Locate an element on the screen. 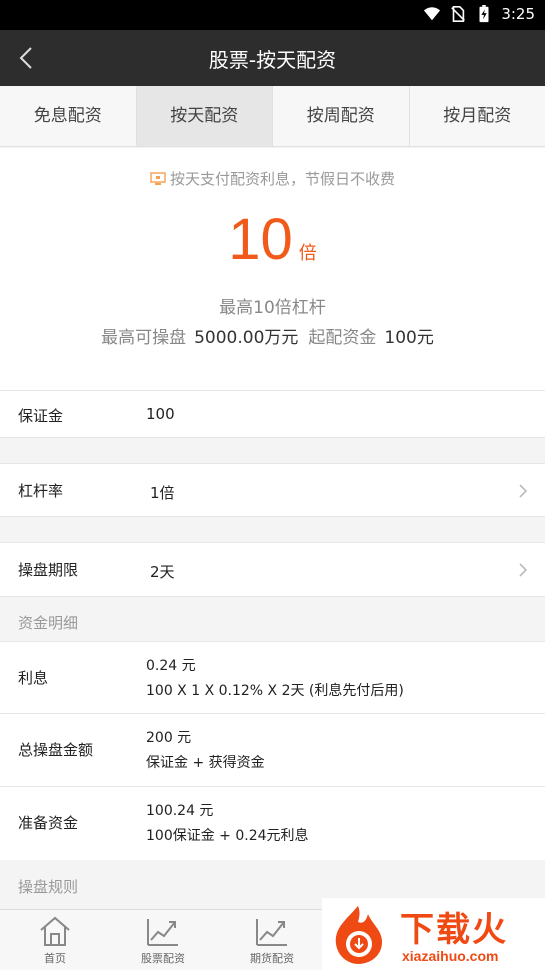 Image resolution: width=545 pixels, height=970 pixels. stock-chart-icon is located at coordinates (162, 932).